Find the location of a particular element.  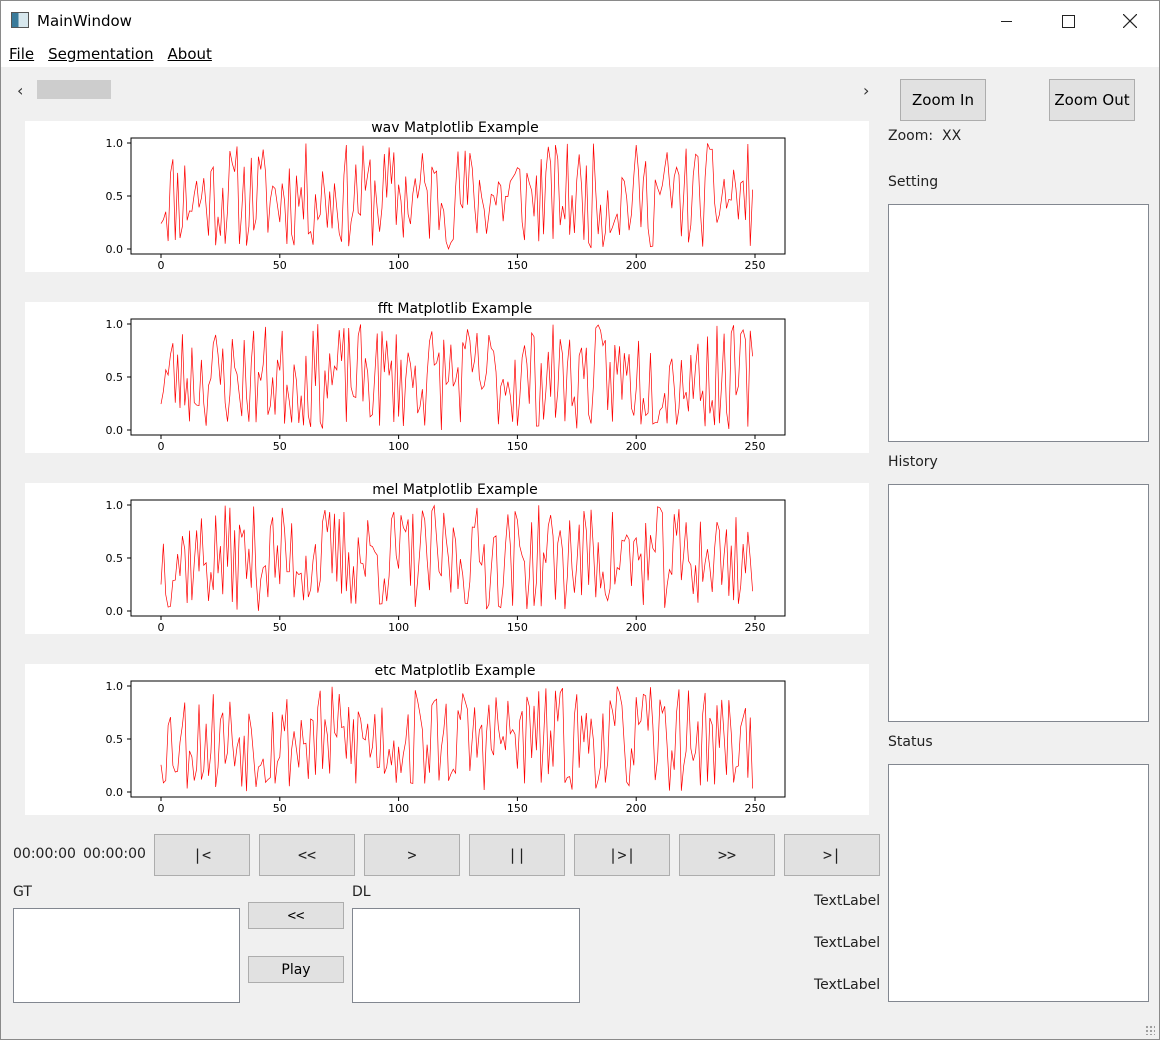

text-label-1: TextLabel is located at coordinates (847, 901).